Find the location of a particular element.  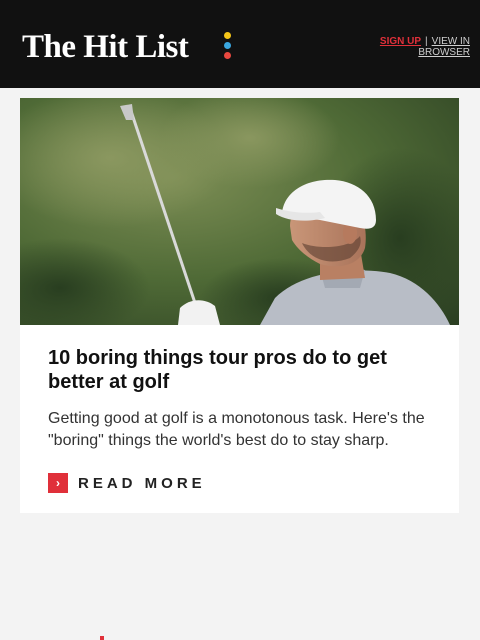

read-more-button: › READ MORE is located at coordinates (127, 483).